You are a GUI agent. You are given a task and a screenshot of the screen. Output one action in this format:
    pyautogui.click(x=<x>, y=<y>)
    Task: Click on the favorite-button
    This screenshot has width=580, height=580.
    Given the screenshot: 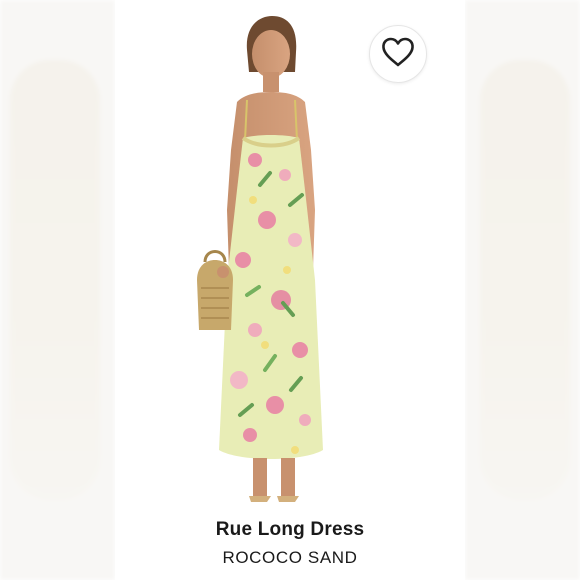 What is the action you would take?
    pyautogui.click(x=398, y=54)
    